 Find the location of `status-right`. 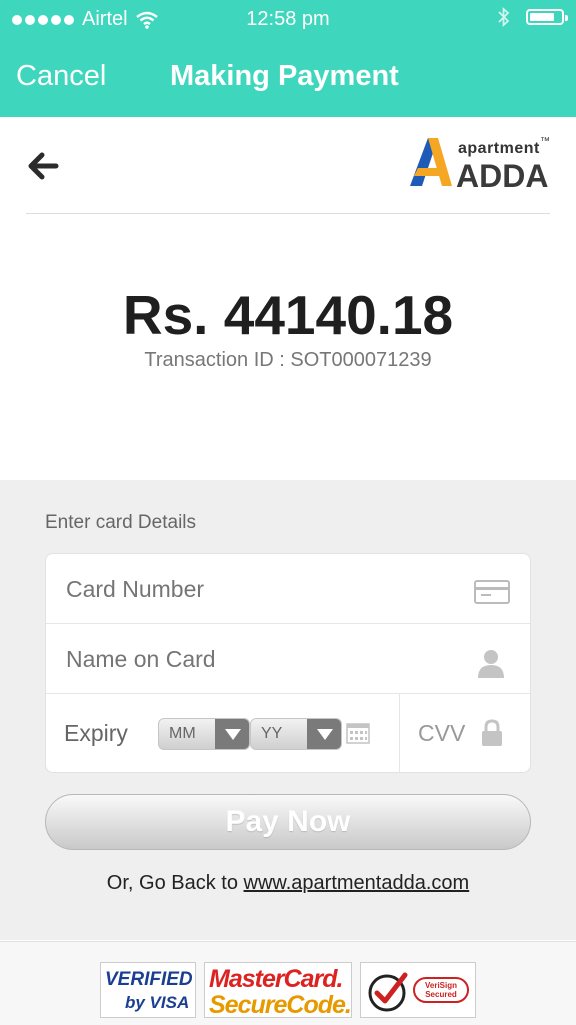

status-right is located at coordinates (533, 17).